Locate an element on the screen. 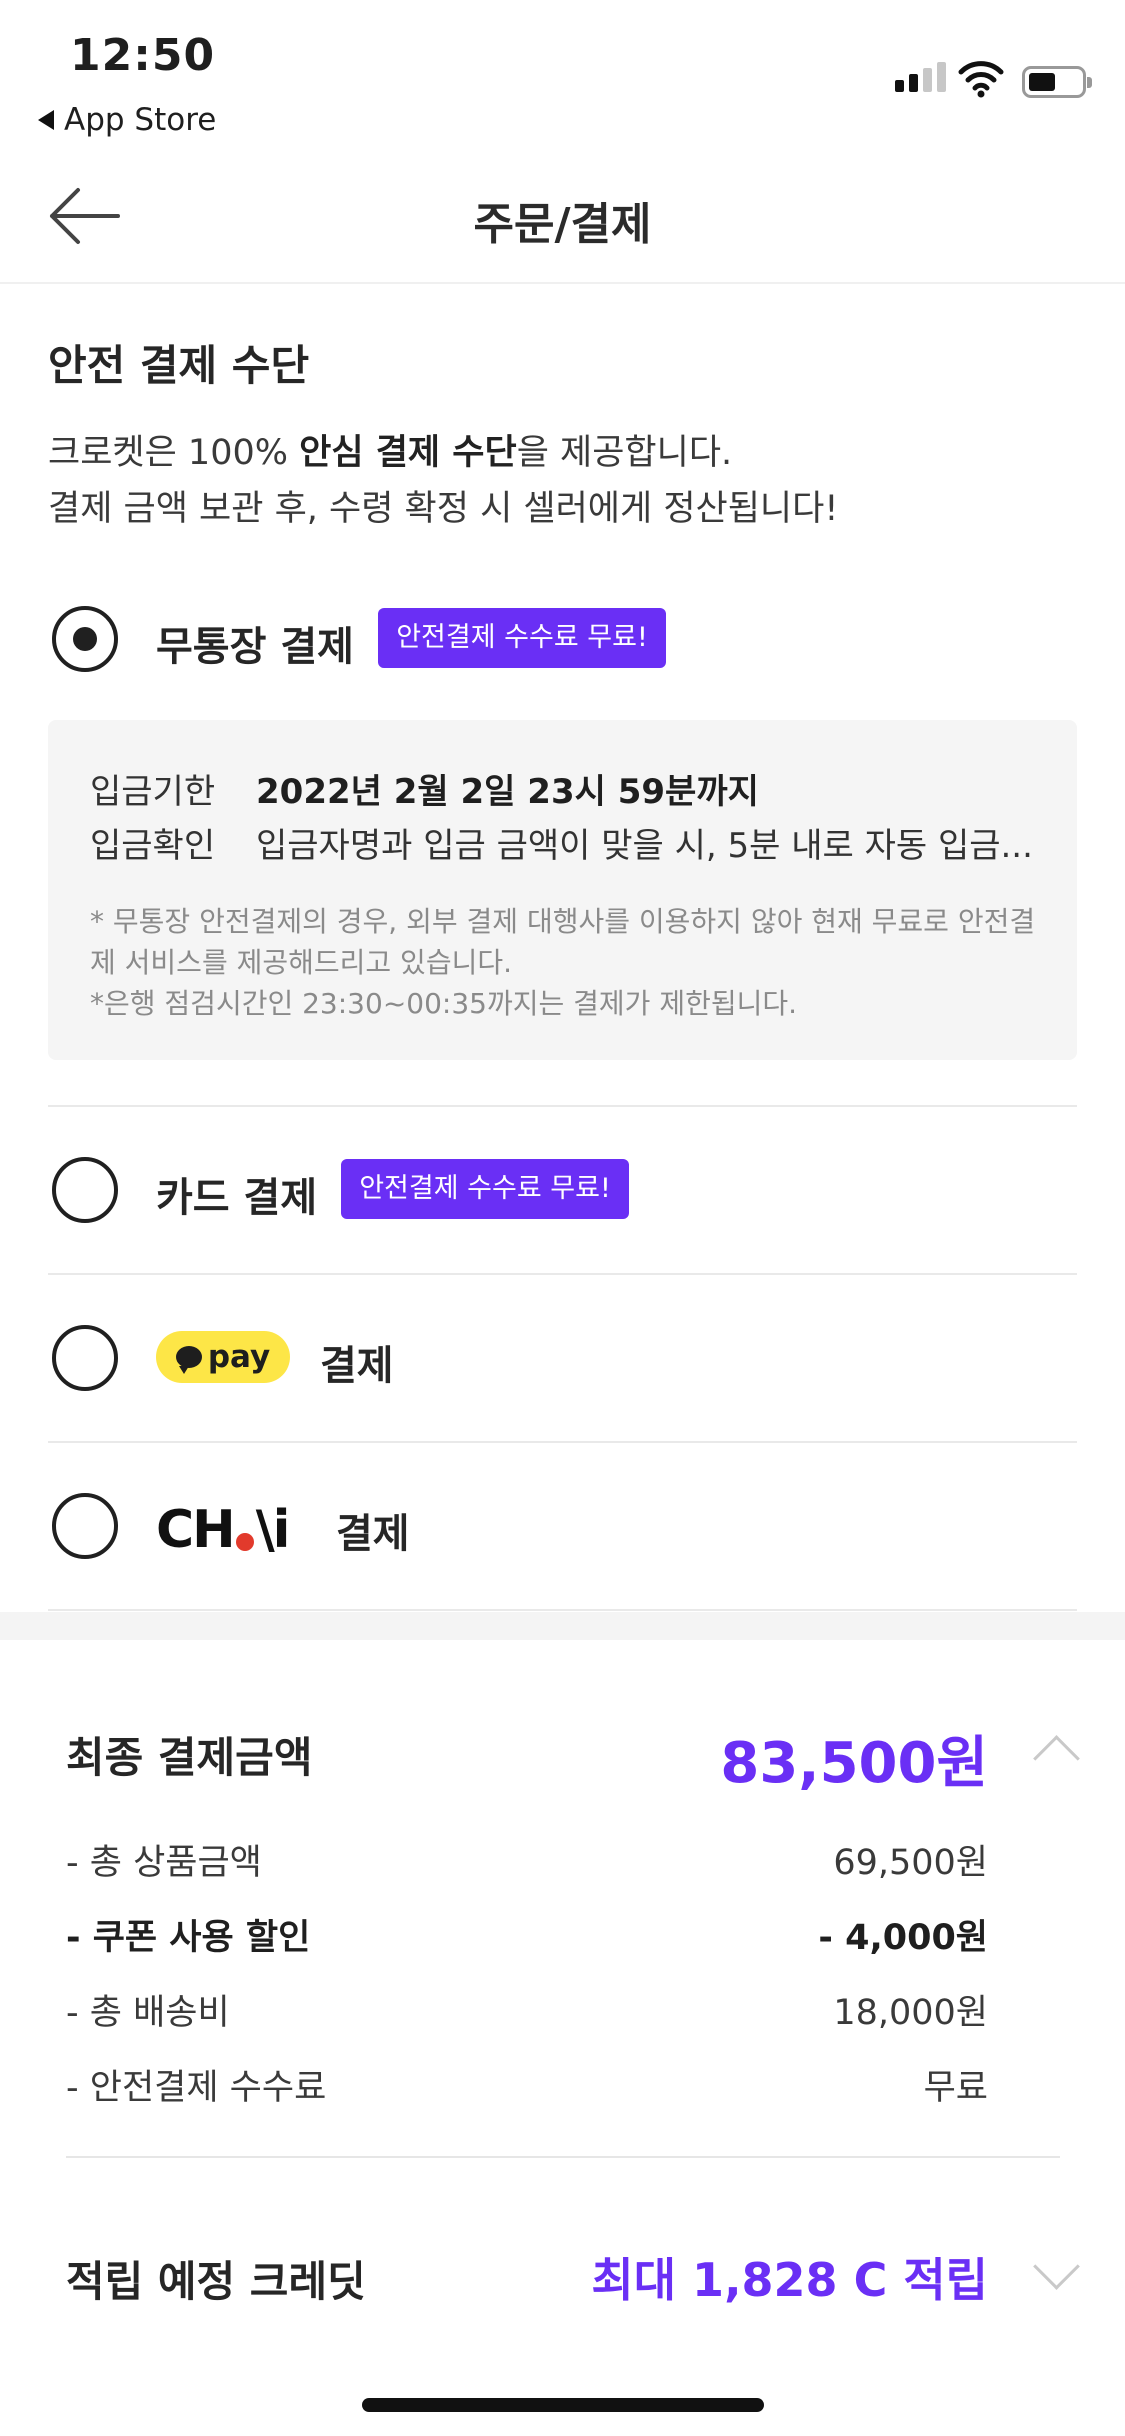 The image size is (1125, 2436). radio-bank-transfer is located at coordinates (85, 639).